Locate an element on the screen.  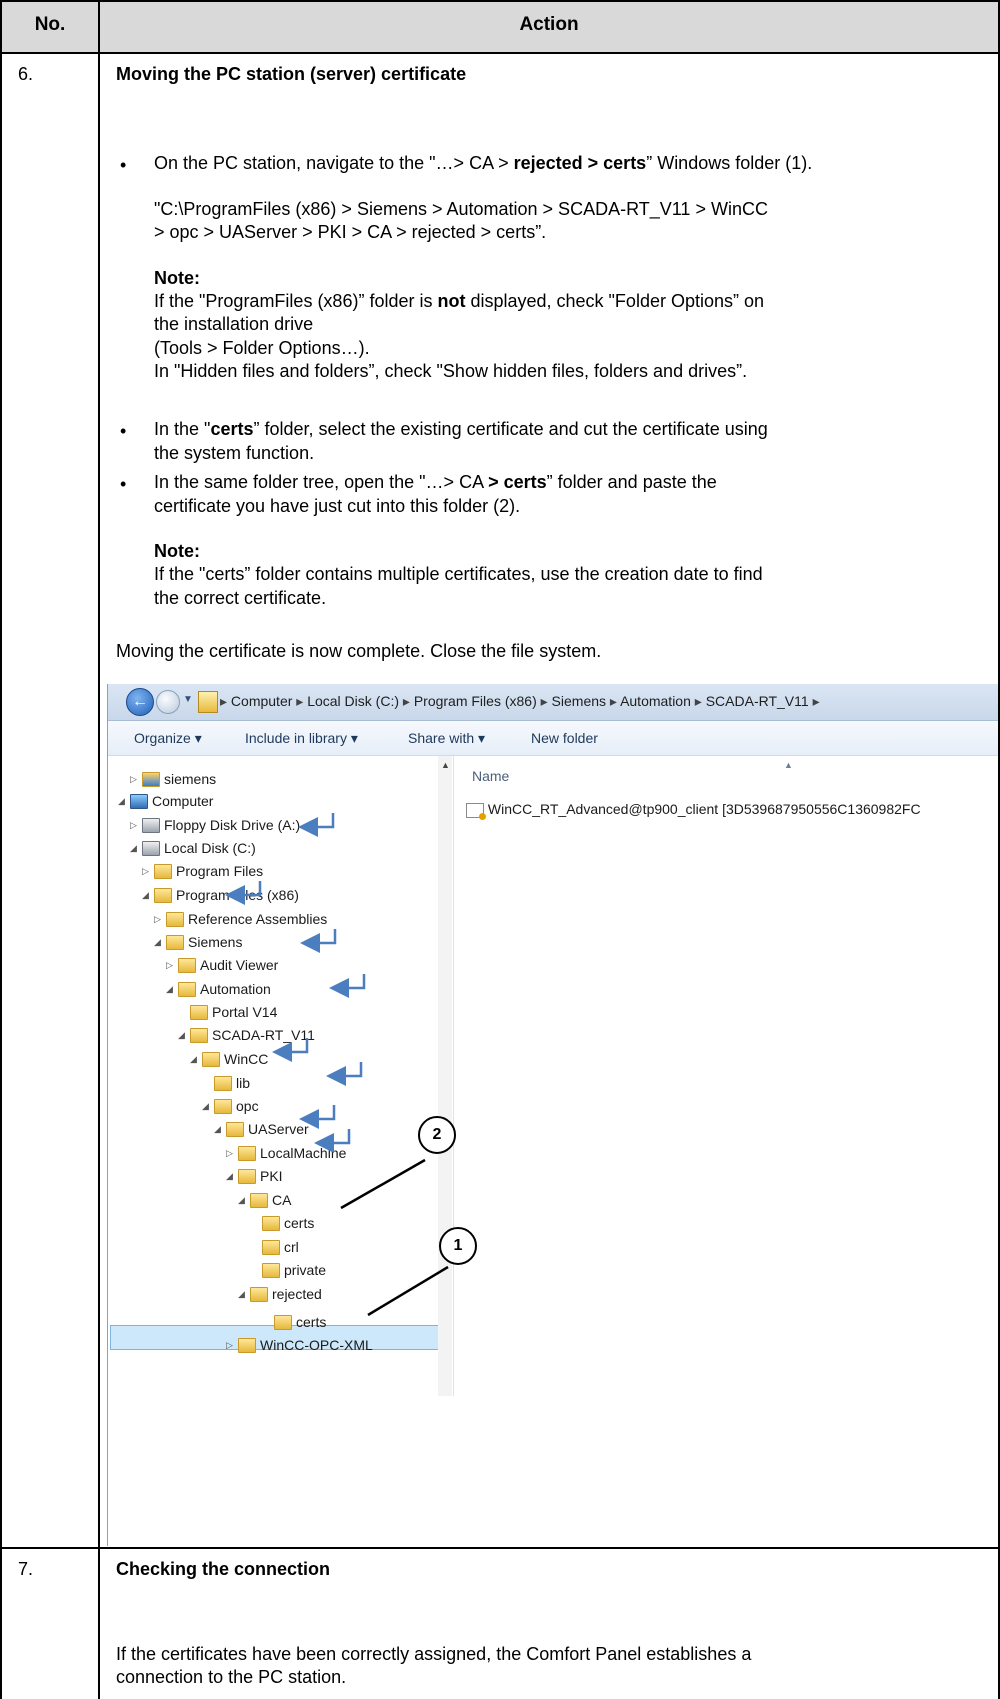
note2-label: Note: is located at coordinates (177, 551).